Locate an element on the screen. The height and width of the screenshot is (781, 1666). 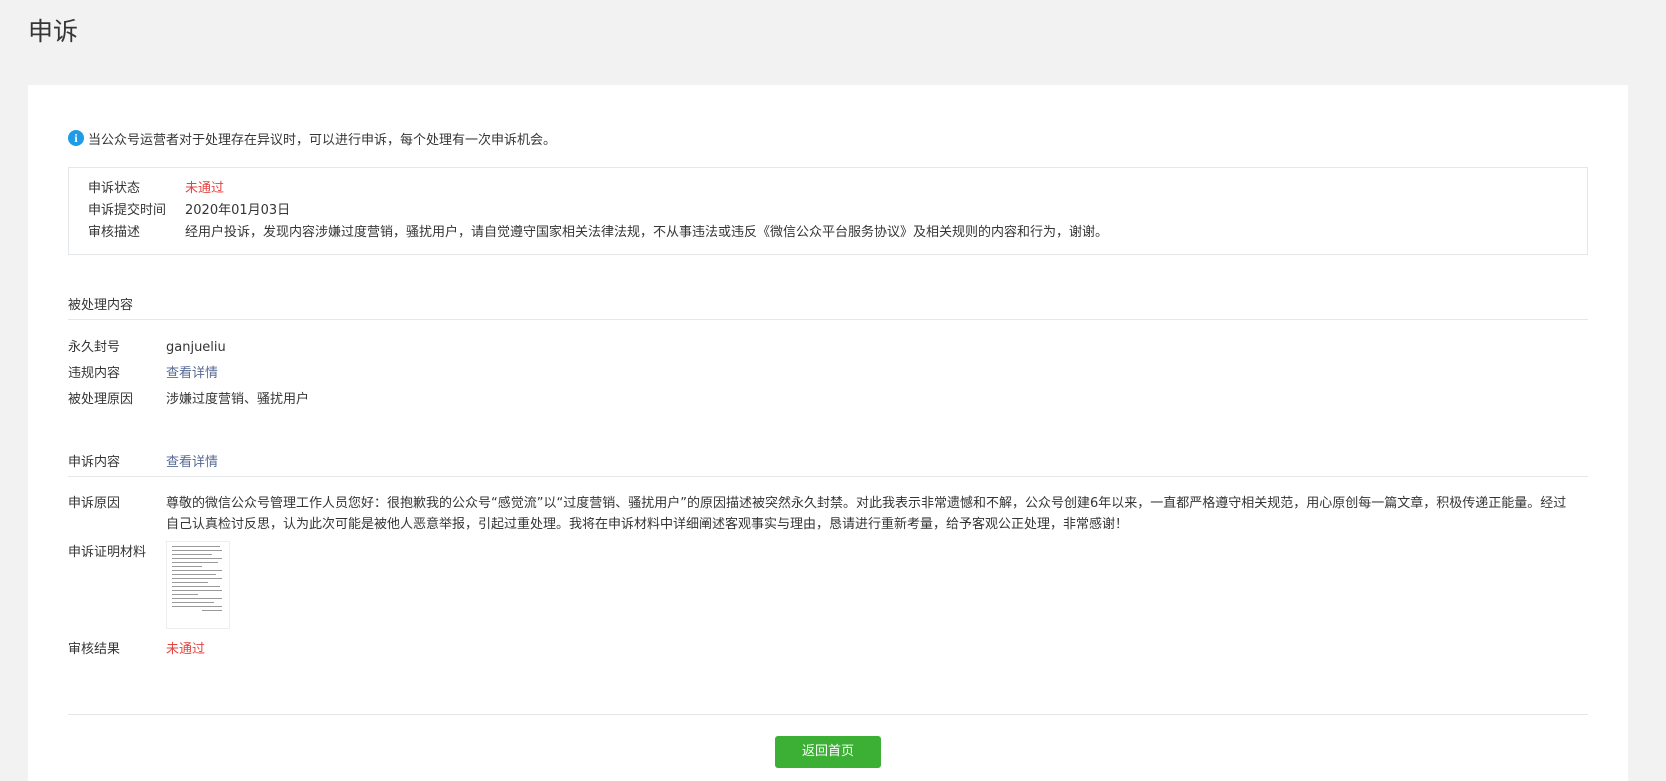
violation-row: 违规内容 查看详情 is located at coordinates (828, 374).